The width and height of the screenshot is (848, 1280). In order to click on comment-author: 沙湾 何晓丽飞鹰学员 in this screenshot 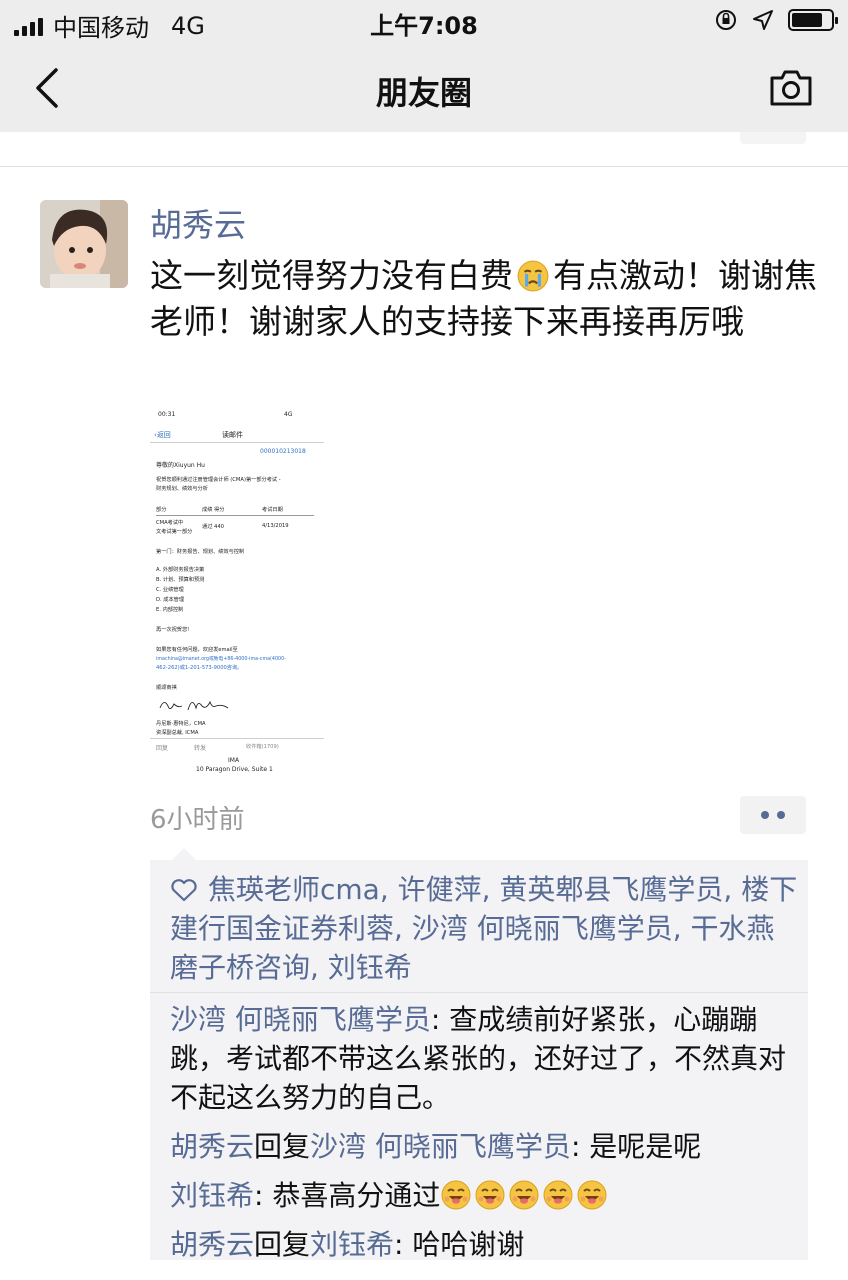, I will do `click(300, 1019)`.